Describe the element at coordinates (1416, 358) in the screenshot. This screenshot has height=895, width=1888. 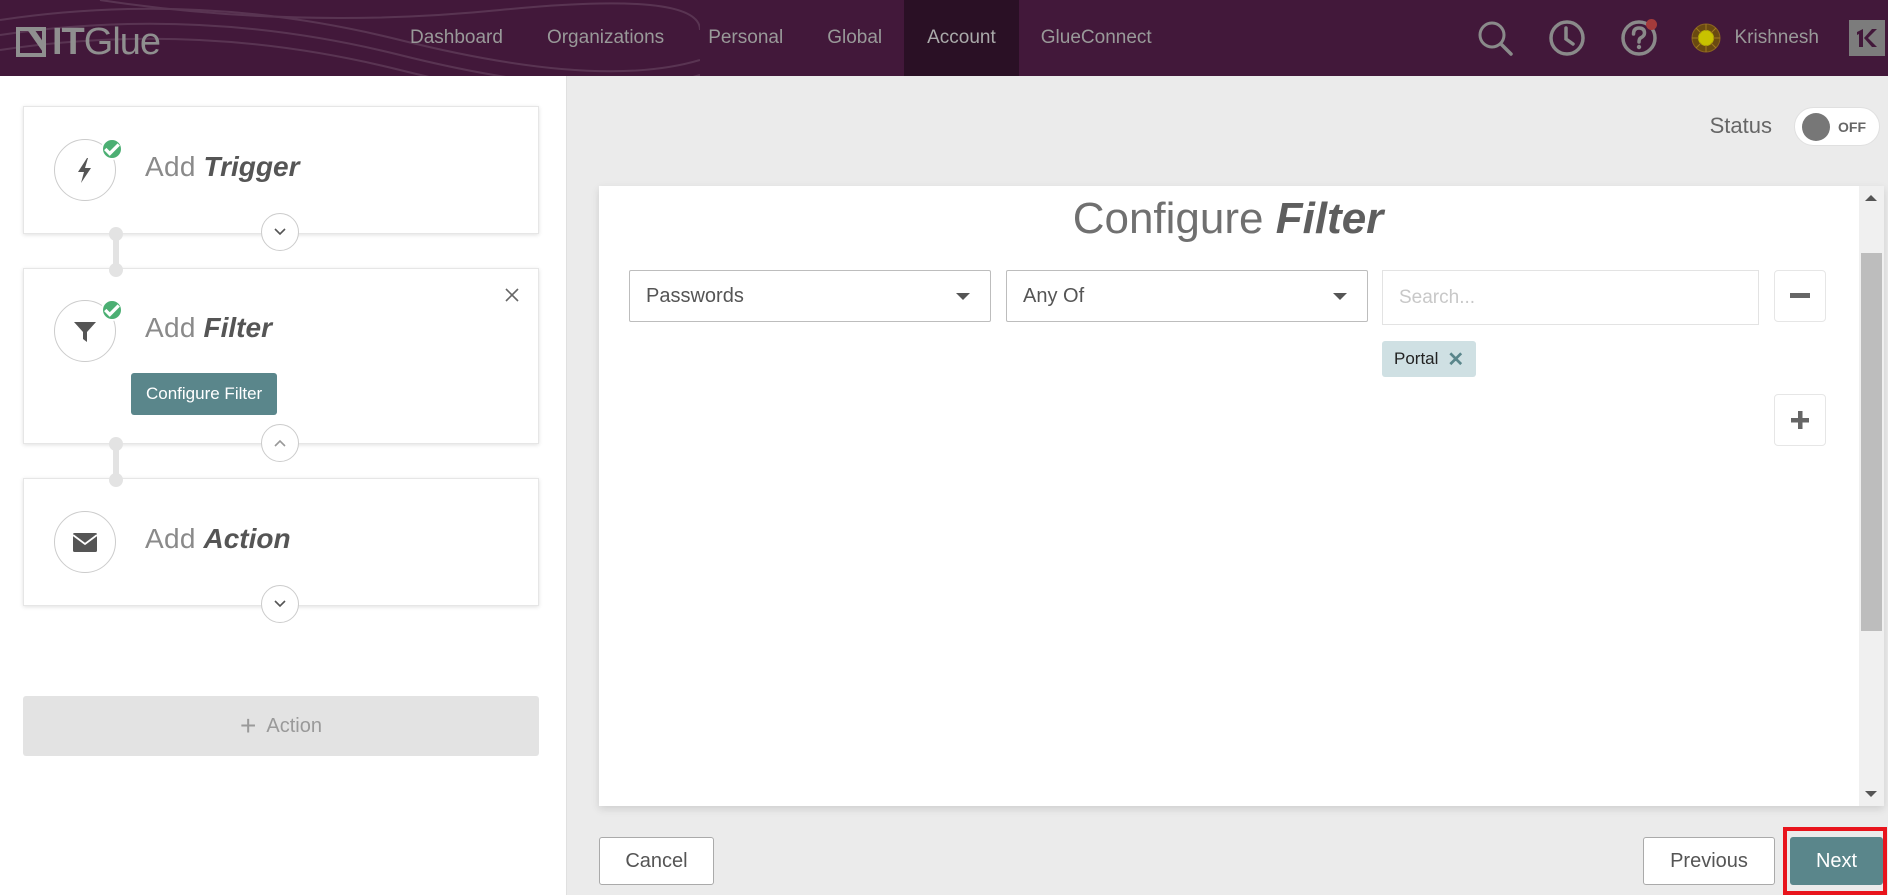
I see `tag-label: Portal` at that location.